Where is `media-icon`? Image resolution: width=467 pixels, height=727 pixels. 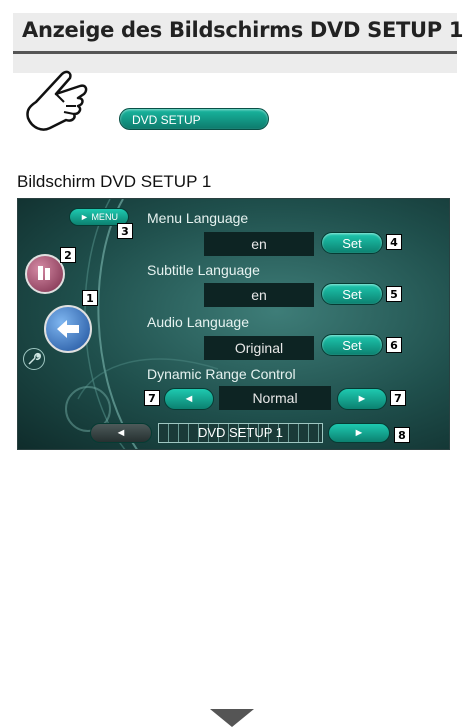 media-icon is located at coordinates (45, 274).